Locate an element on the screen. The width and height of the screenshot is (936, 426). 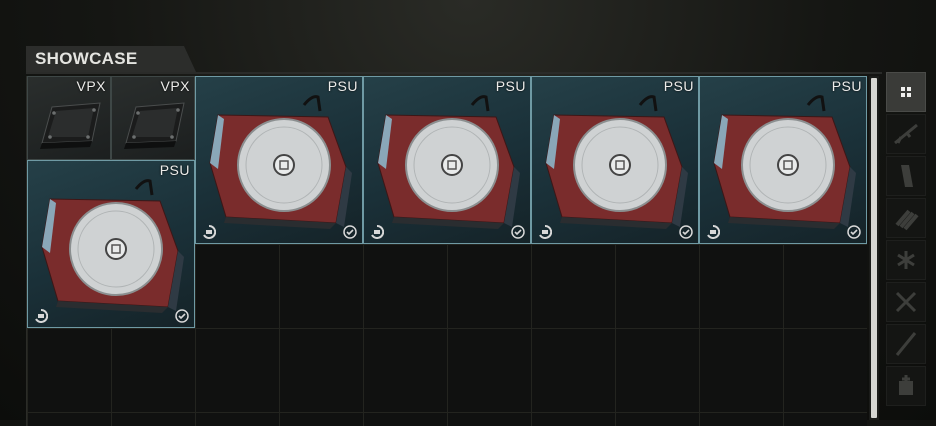
filter-sidebar is located at coordinates (906, 246).